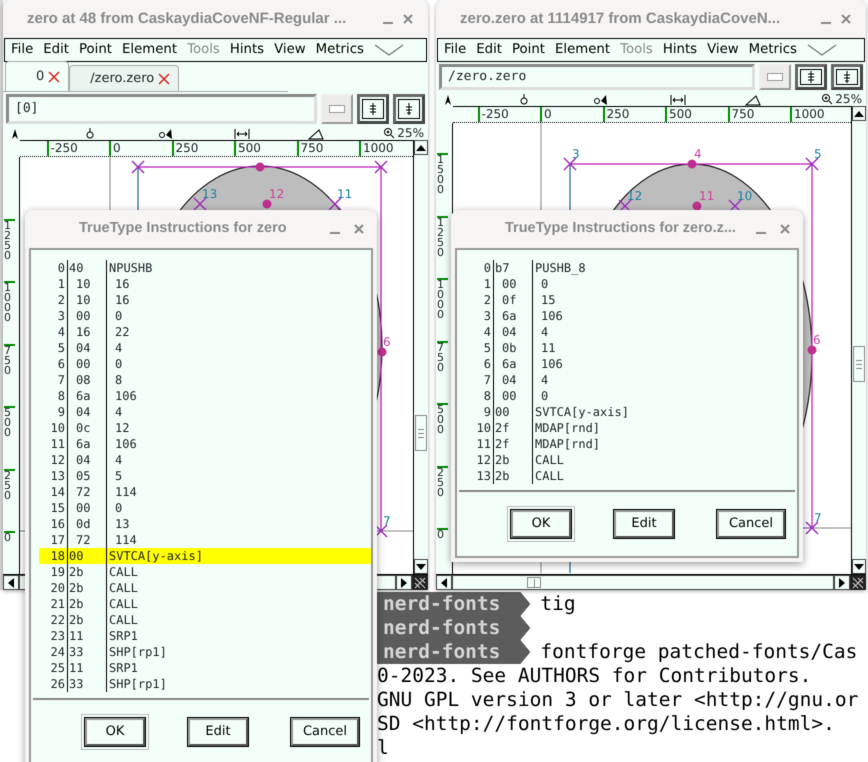 The width and height of the screenshot is (868, 762). Describe the element at coordinates (53, 476) in the screenshot. I see `line-number: 13` at that location.